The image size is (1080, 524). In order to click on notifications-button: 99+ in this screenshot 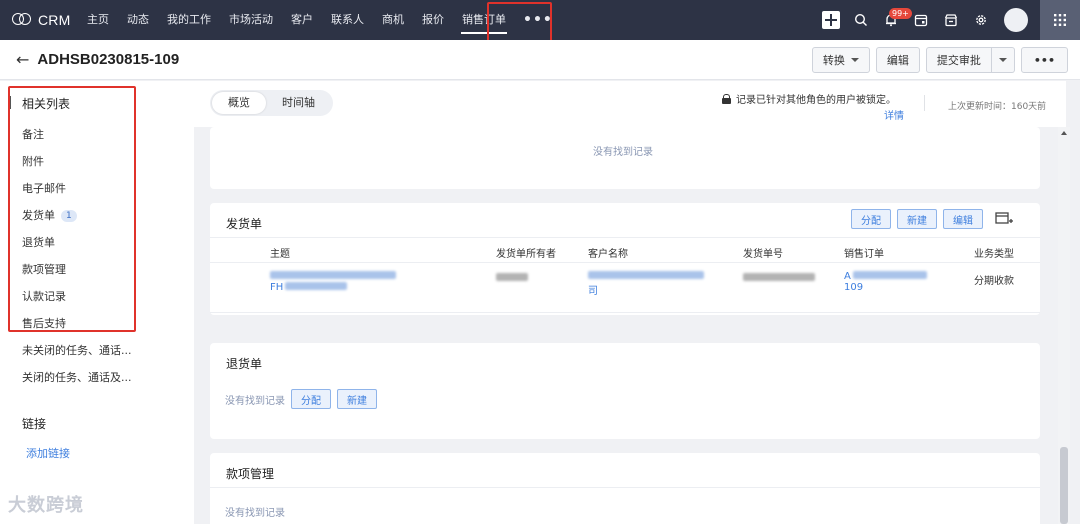, I will do `click(894, 20)`.